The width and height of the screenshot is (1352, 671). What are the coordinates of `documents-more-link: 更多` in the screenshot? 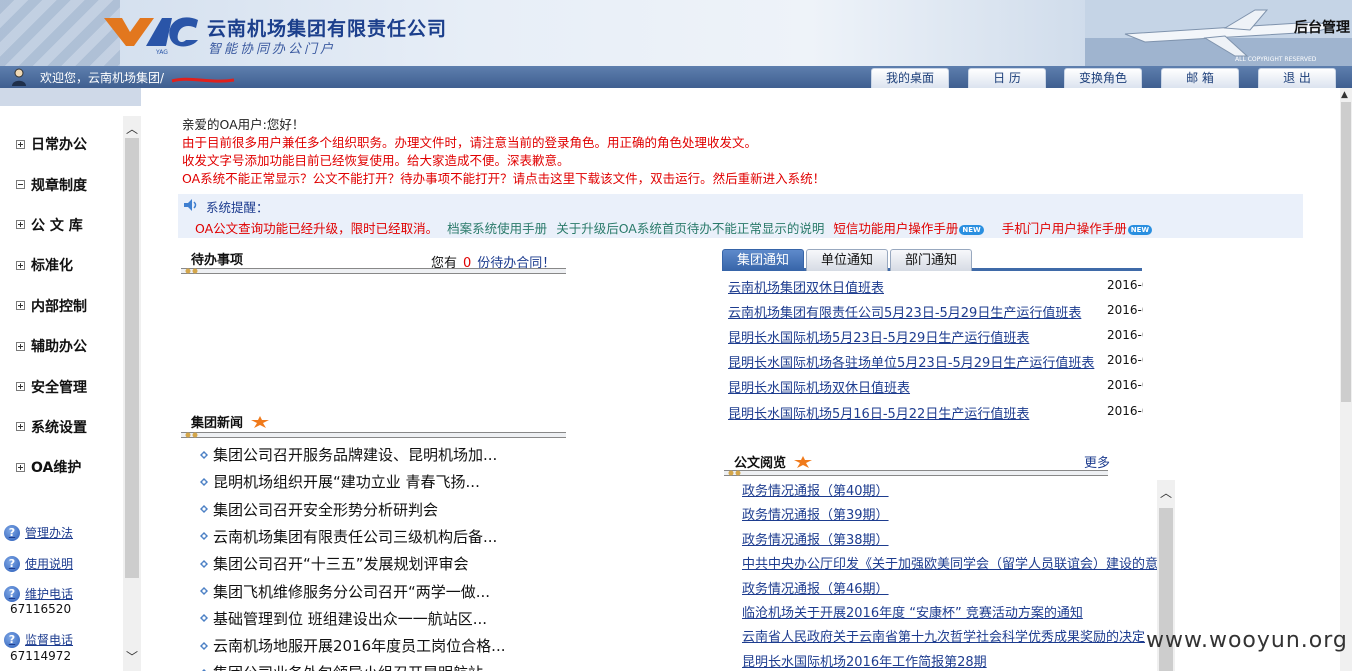 It's located at (1097, 461).